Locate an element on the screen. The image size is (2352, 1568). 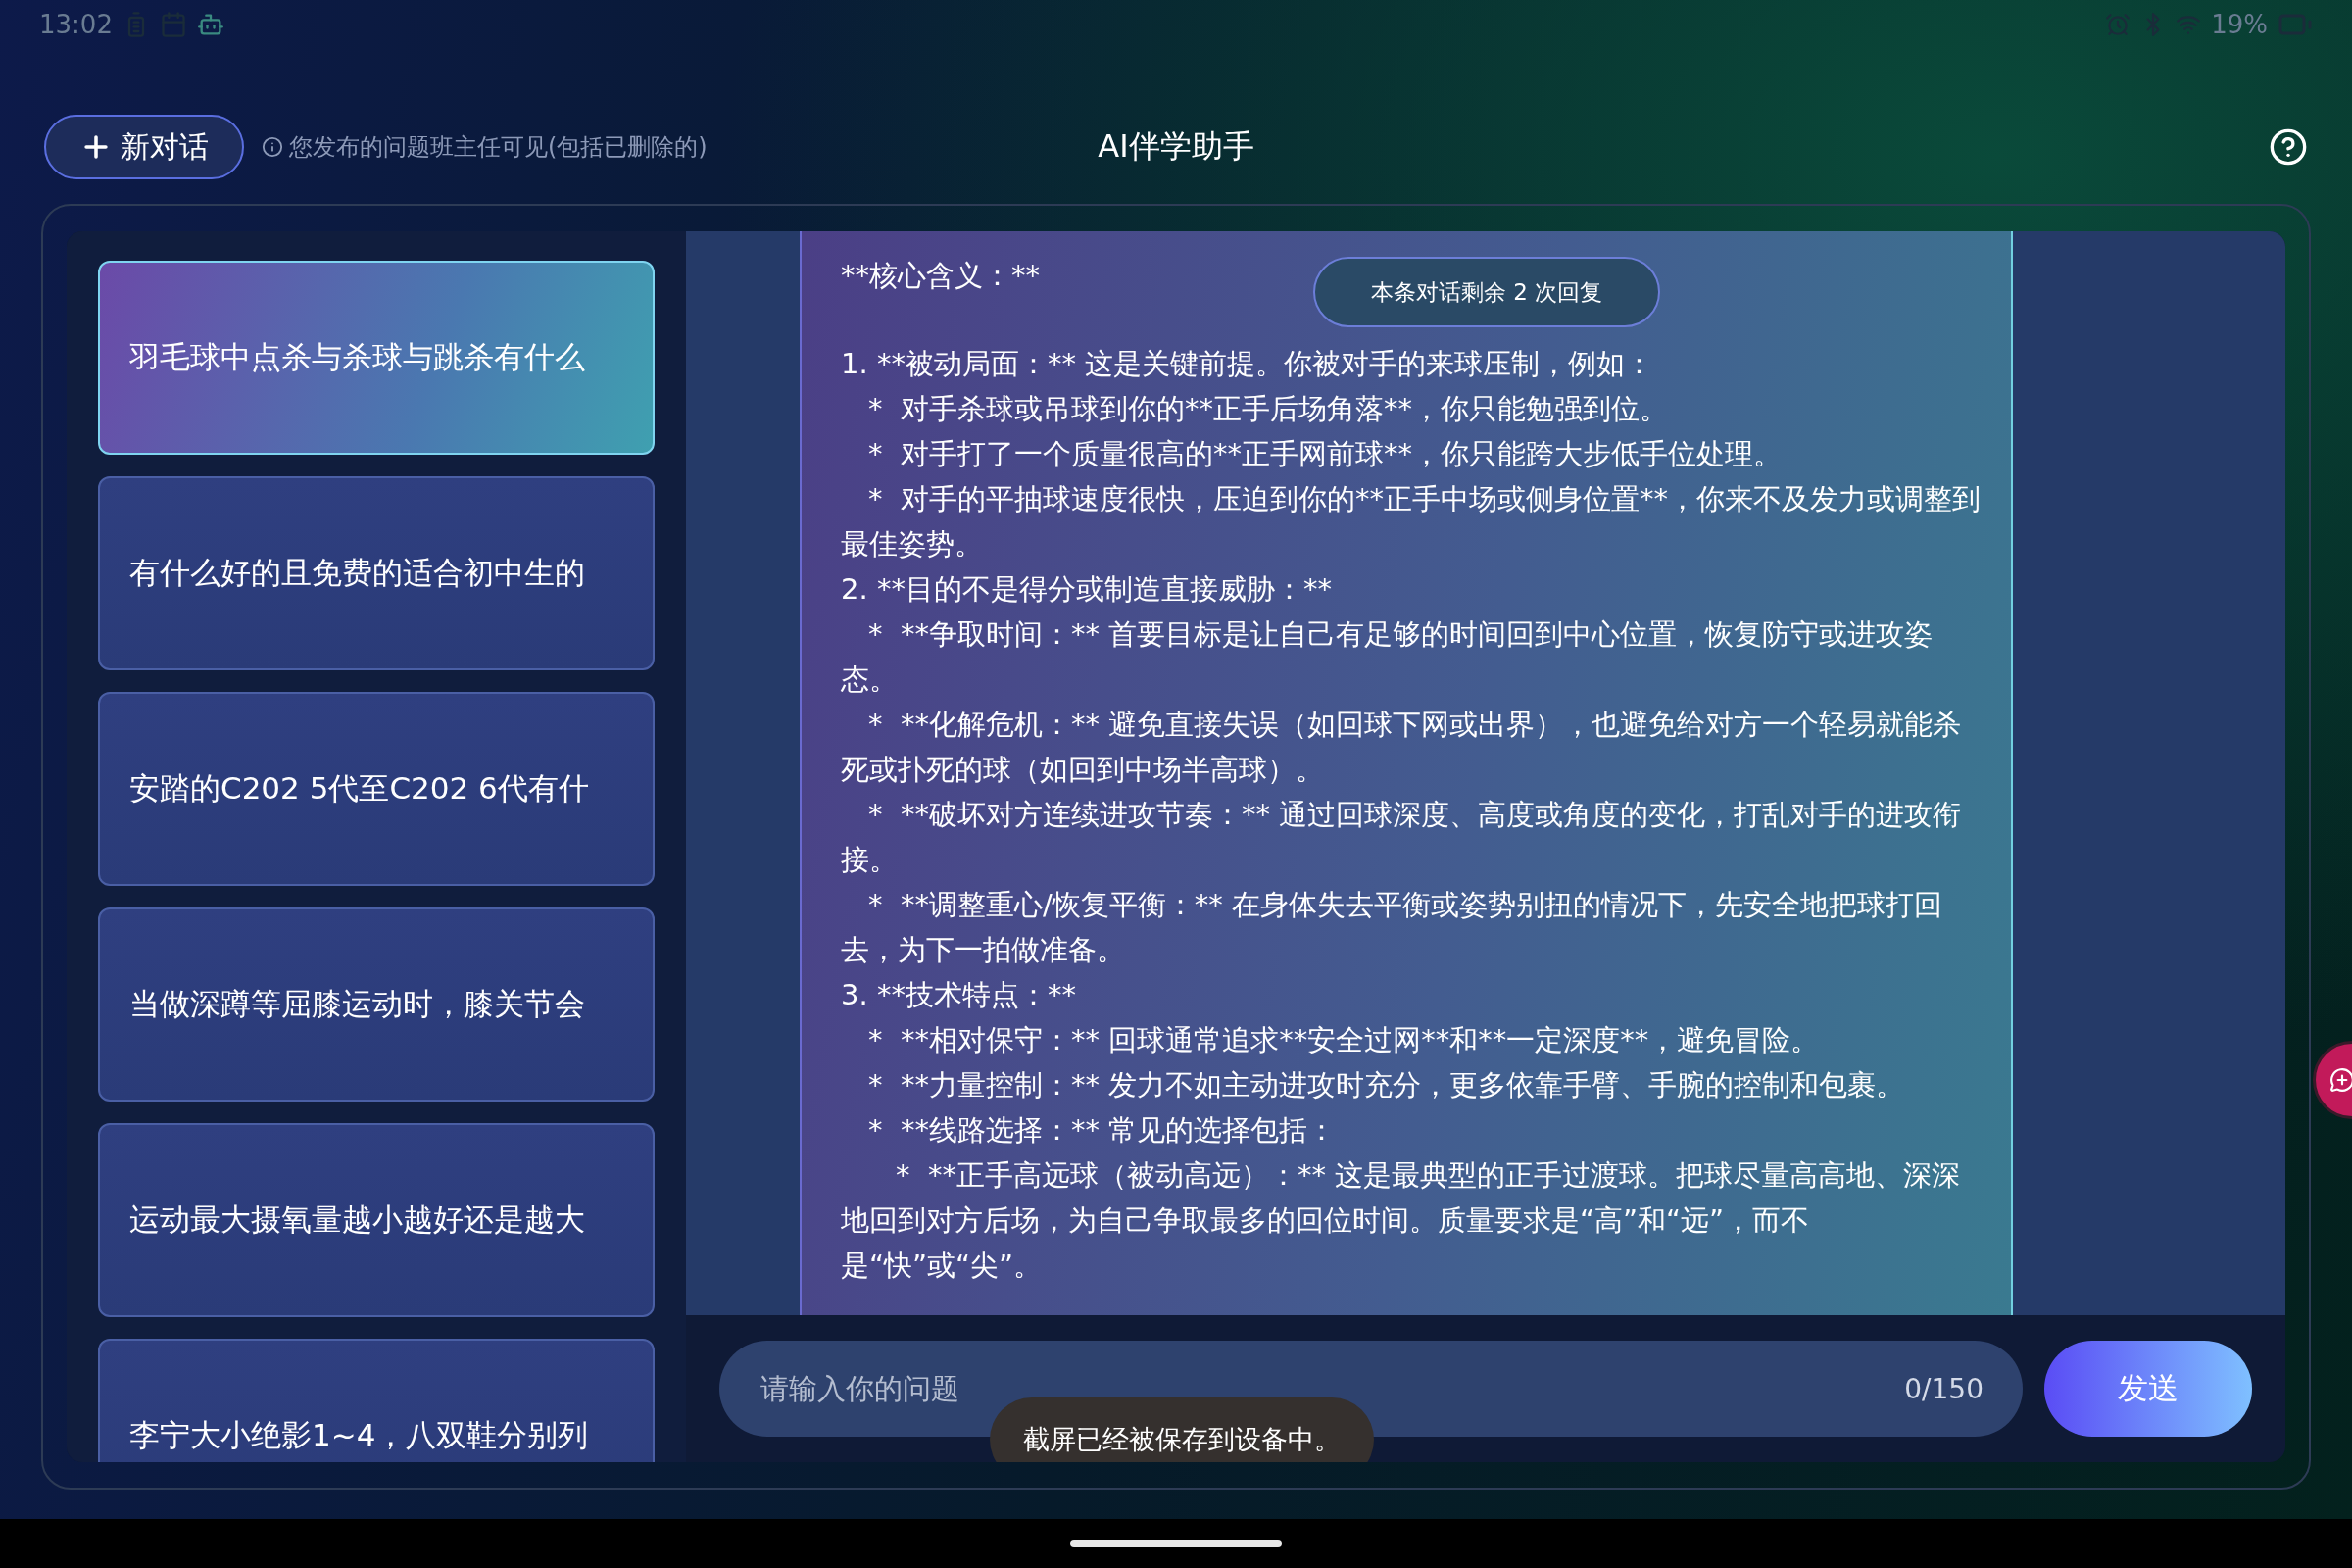
remaining-replies-badge: 本条对话剩余 2 次回复 is located at coordinates (1486, 292).